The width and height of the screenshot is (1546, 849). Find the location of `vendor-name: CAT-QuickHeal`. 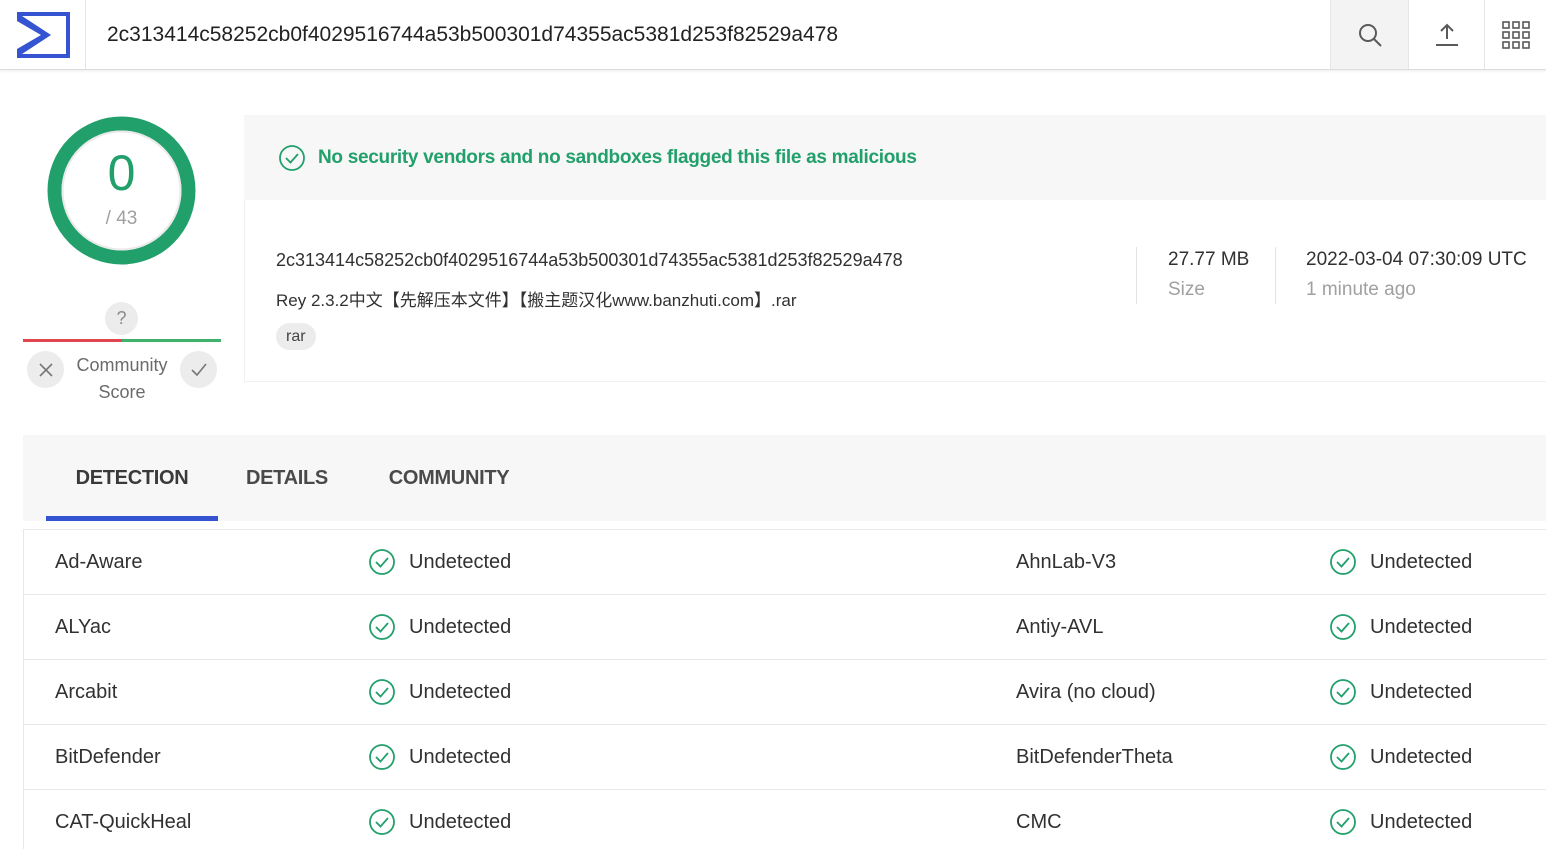

vendor-name: CAT-QuickHeal is located at coordinates (123, 822).